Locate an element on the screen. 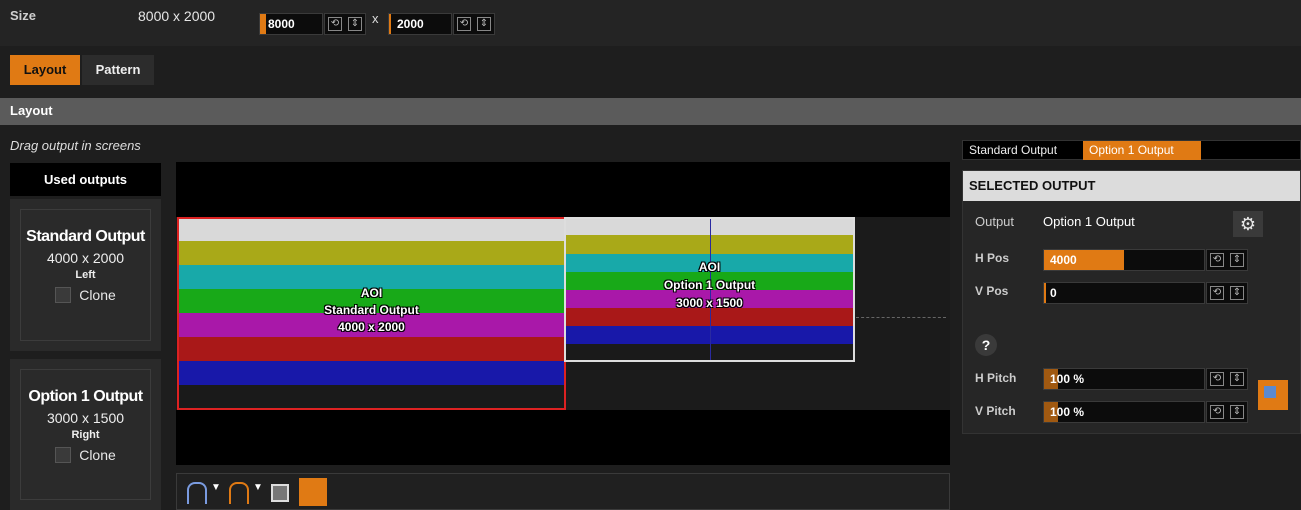  tab-layout: Layout is located at coordinates (45, 70).